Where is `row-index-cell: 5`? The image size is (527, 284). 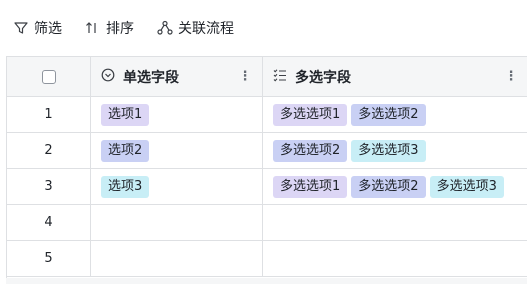 row-index-cell: 5 is located at coordinates (49, 258).